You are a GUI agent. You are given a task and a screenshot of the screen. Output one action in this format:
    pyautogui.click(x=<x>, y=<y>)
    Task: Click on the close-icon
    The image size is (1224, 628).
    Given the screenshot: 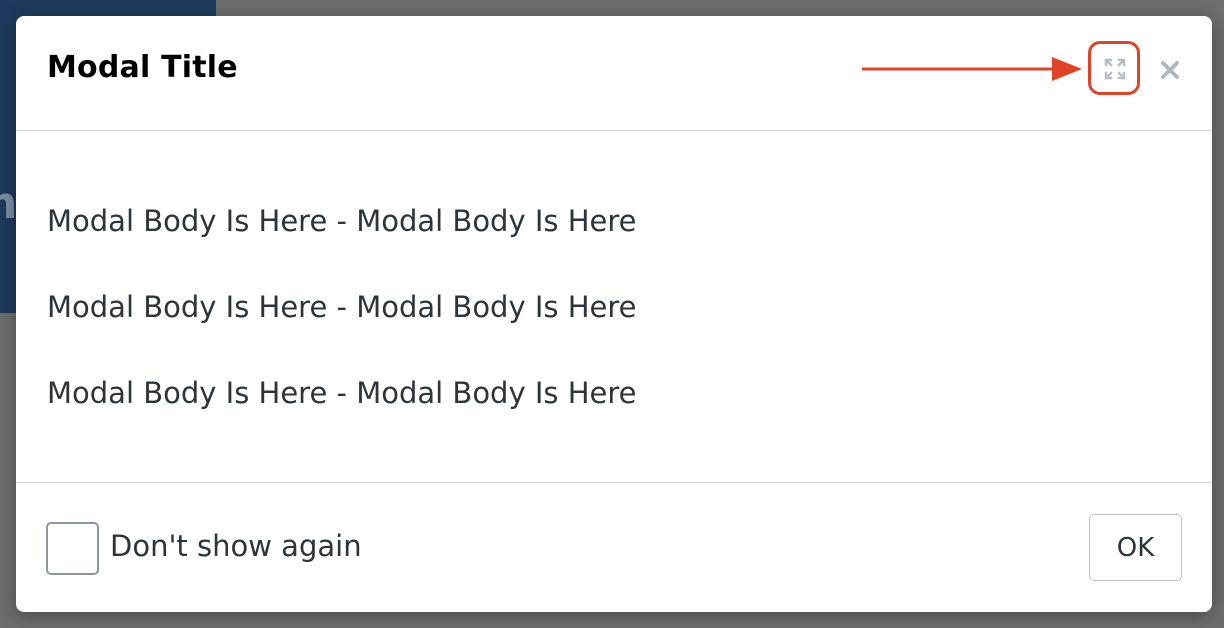 What is the action you would take?
    pyautogui.click(x=1170, y=70)
    